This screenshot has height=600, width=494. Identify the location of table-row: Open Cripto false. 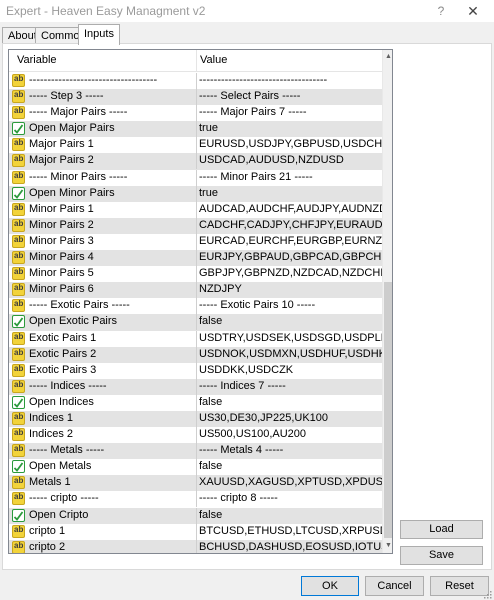
(195, 515).